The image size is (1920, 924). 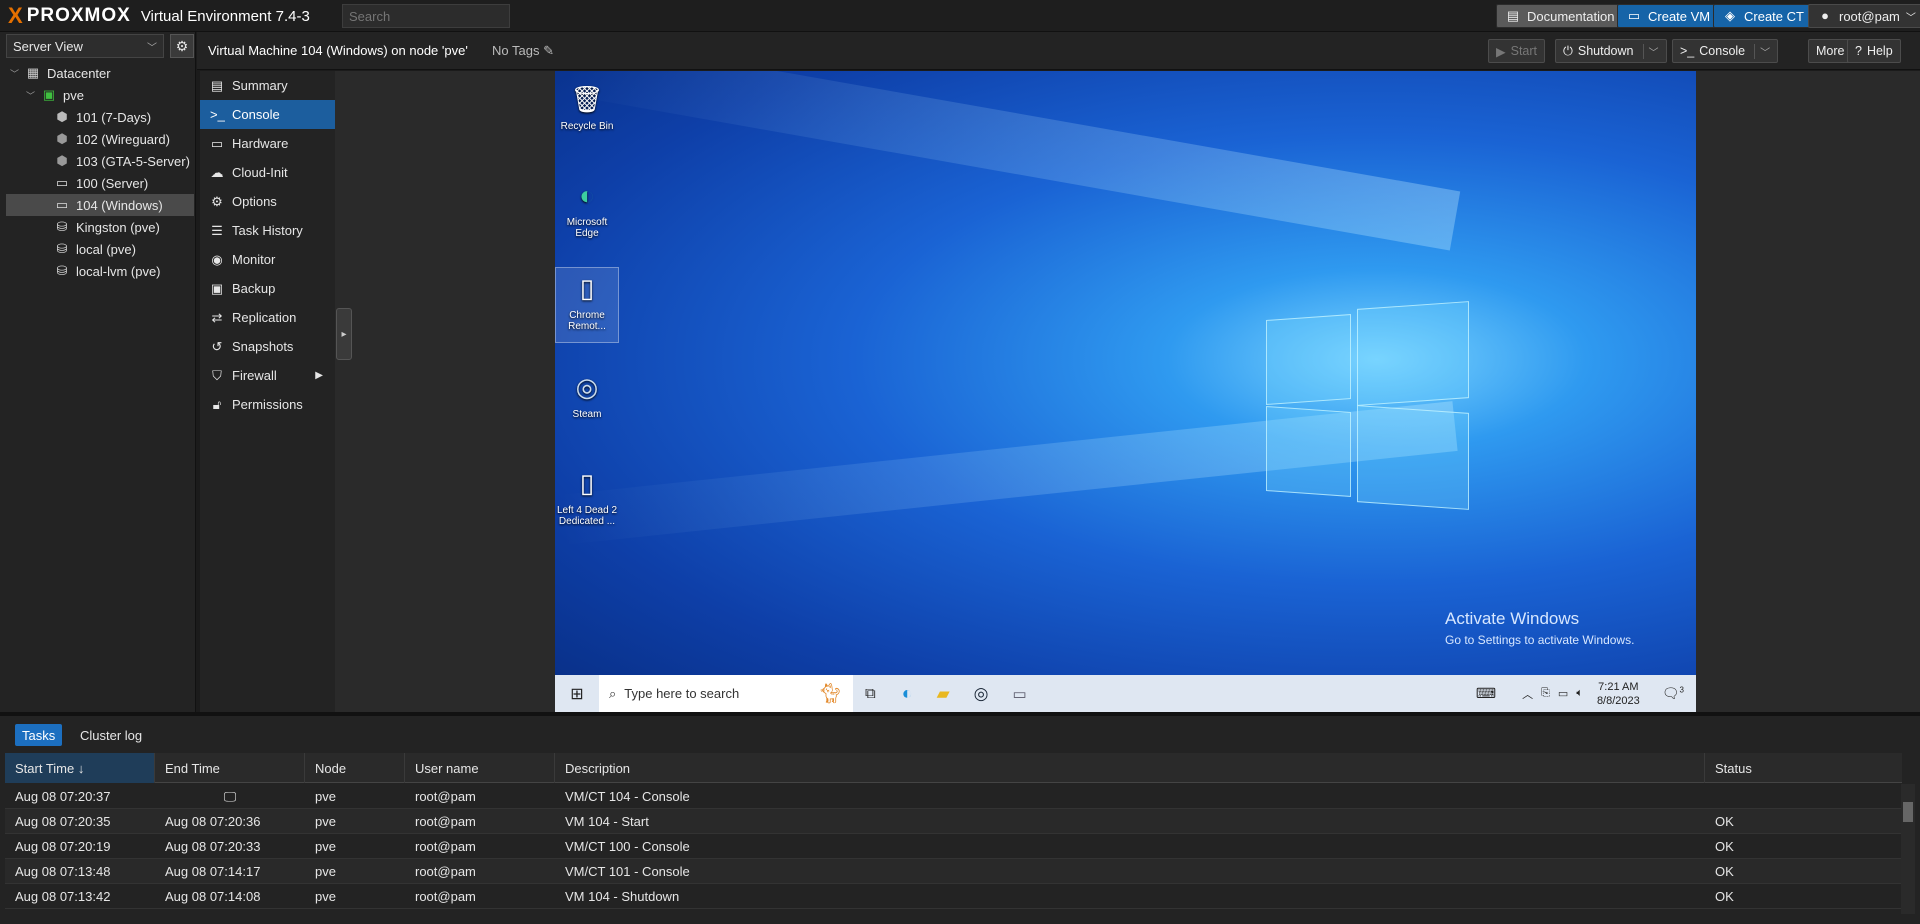 What do you see at coordinates (355, 768) in the screenshot?
I see `column-node: Node` at bounding box center [355, 768].